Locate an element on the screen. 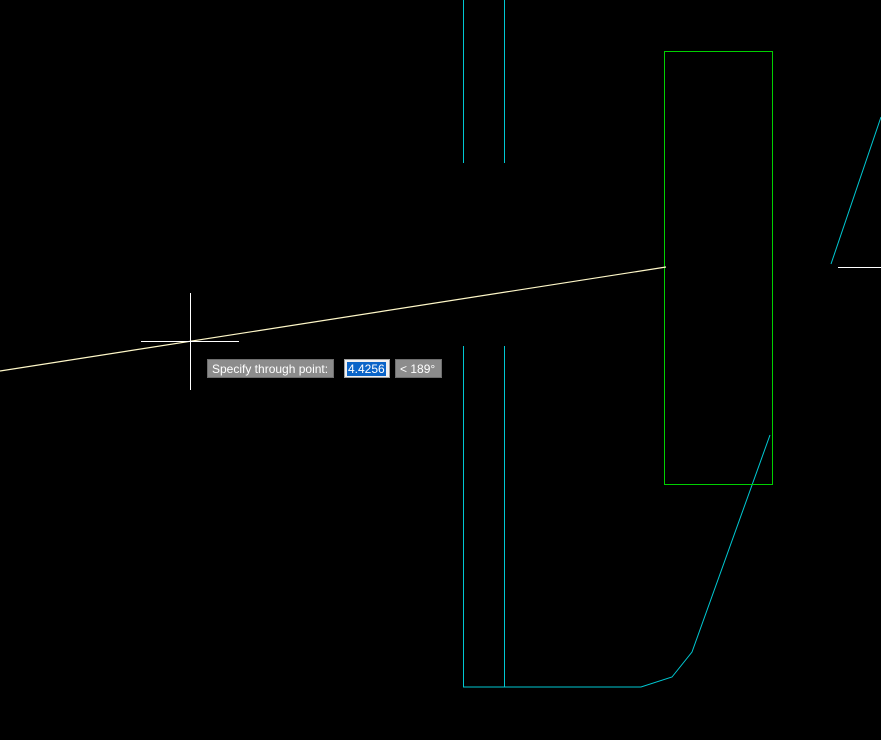 The image size is (881, 740). angle-input-field: < 189° is located at coordinates (419, 368).